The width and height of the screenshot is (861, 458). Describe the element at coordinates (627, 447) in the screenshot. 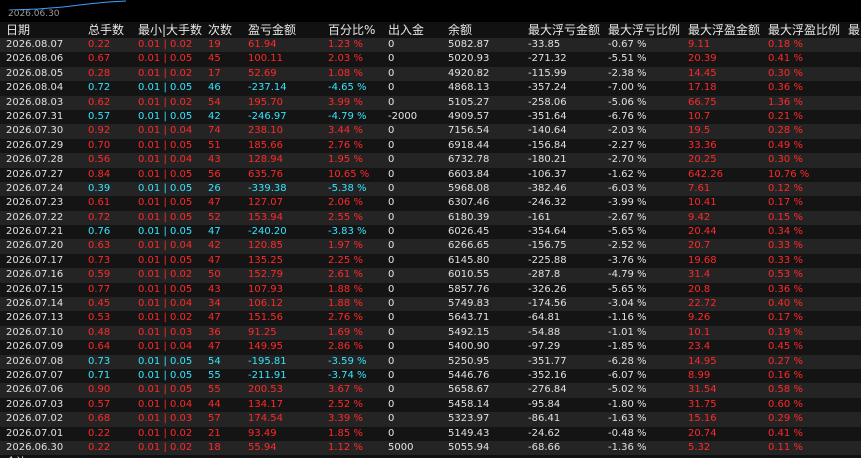

I see `table-cell: -1.36 %` at that location.